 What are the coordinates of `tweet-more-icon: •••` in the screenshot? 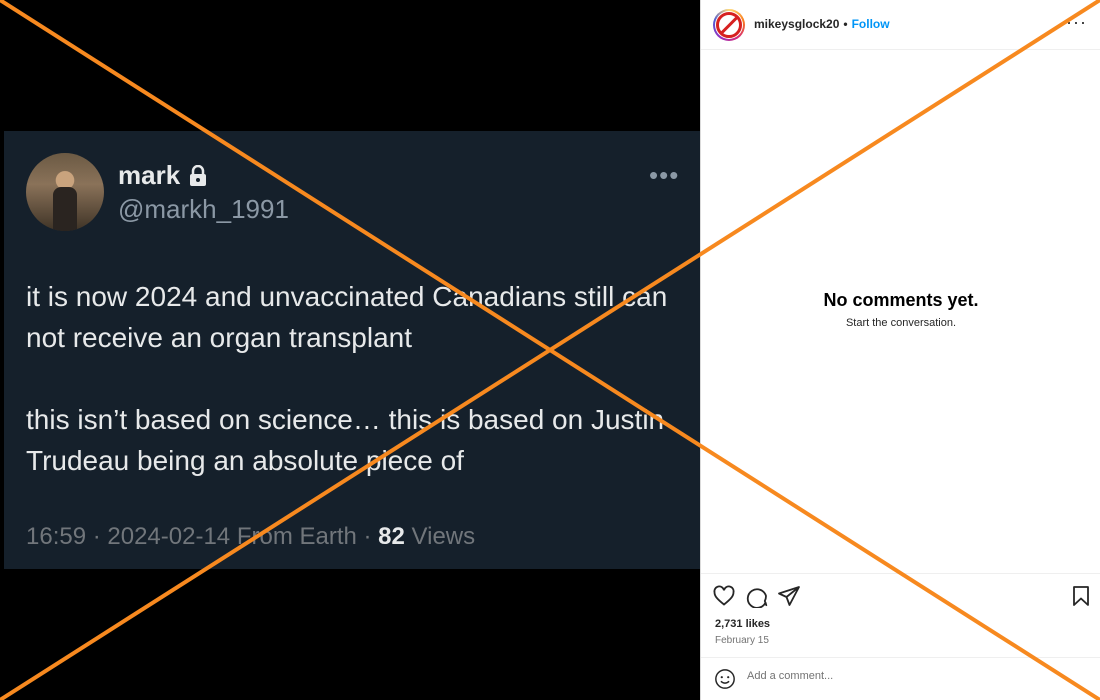 It's located at (664, 175).